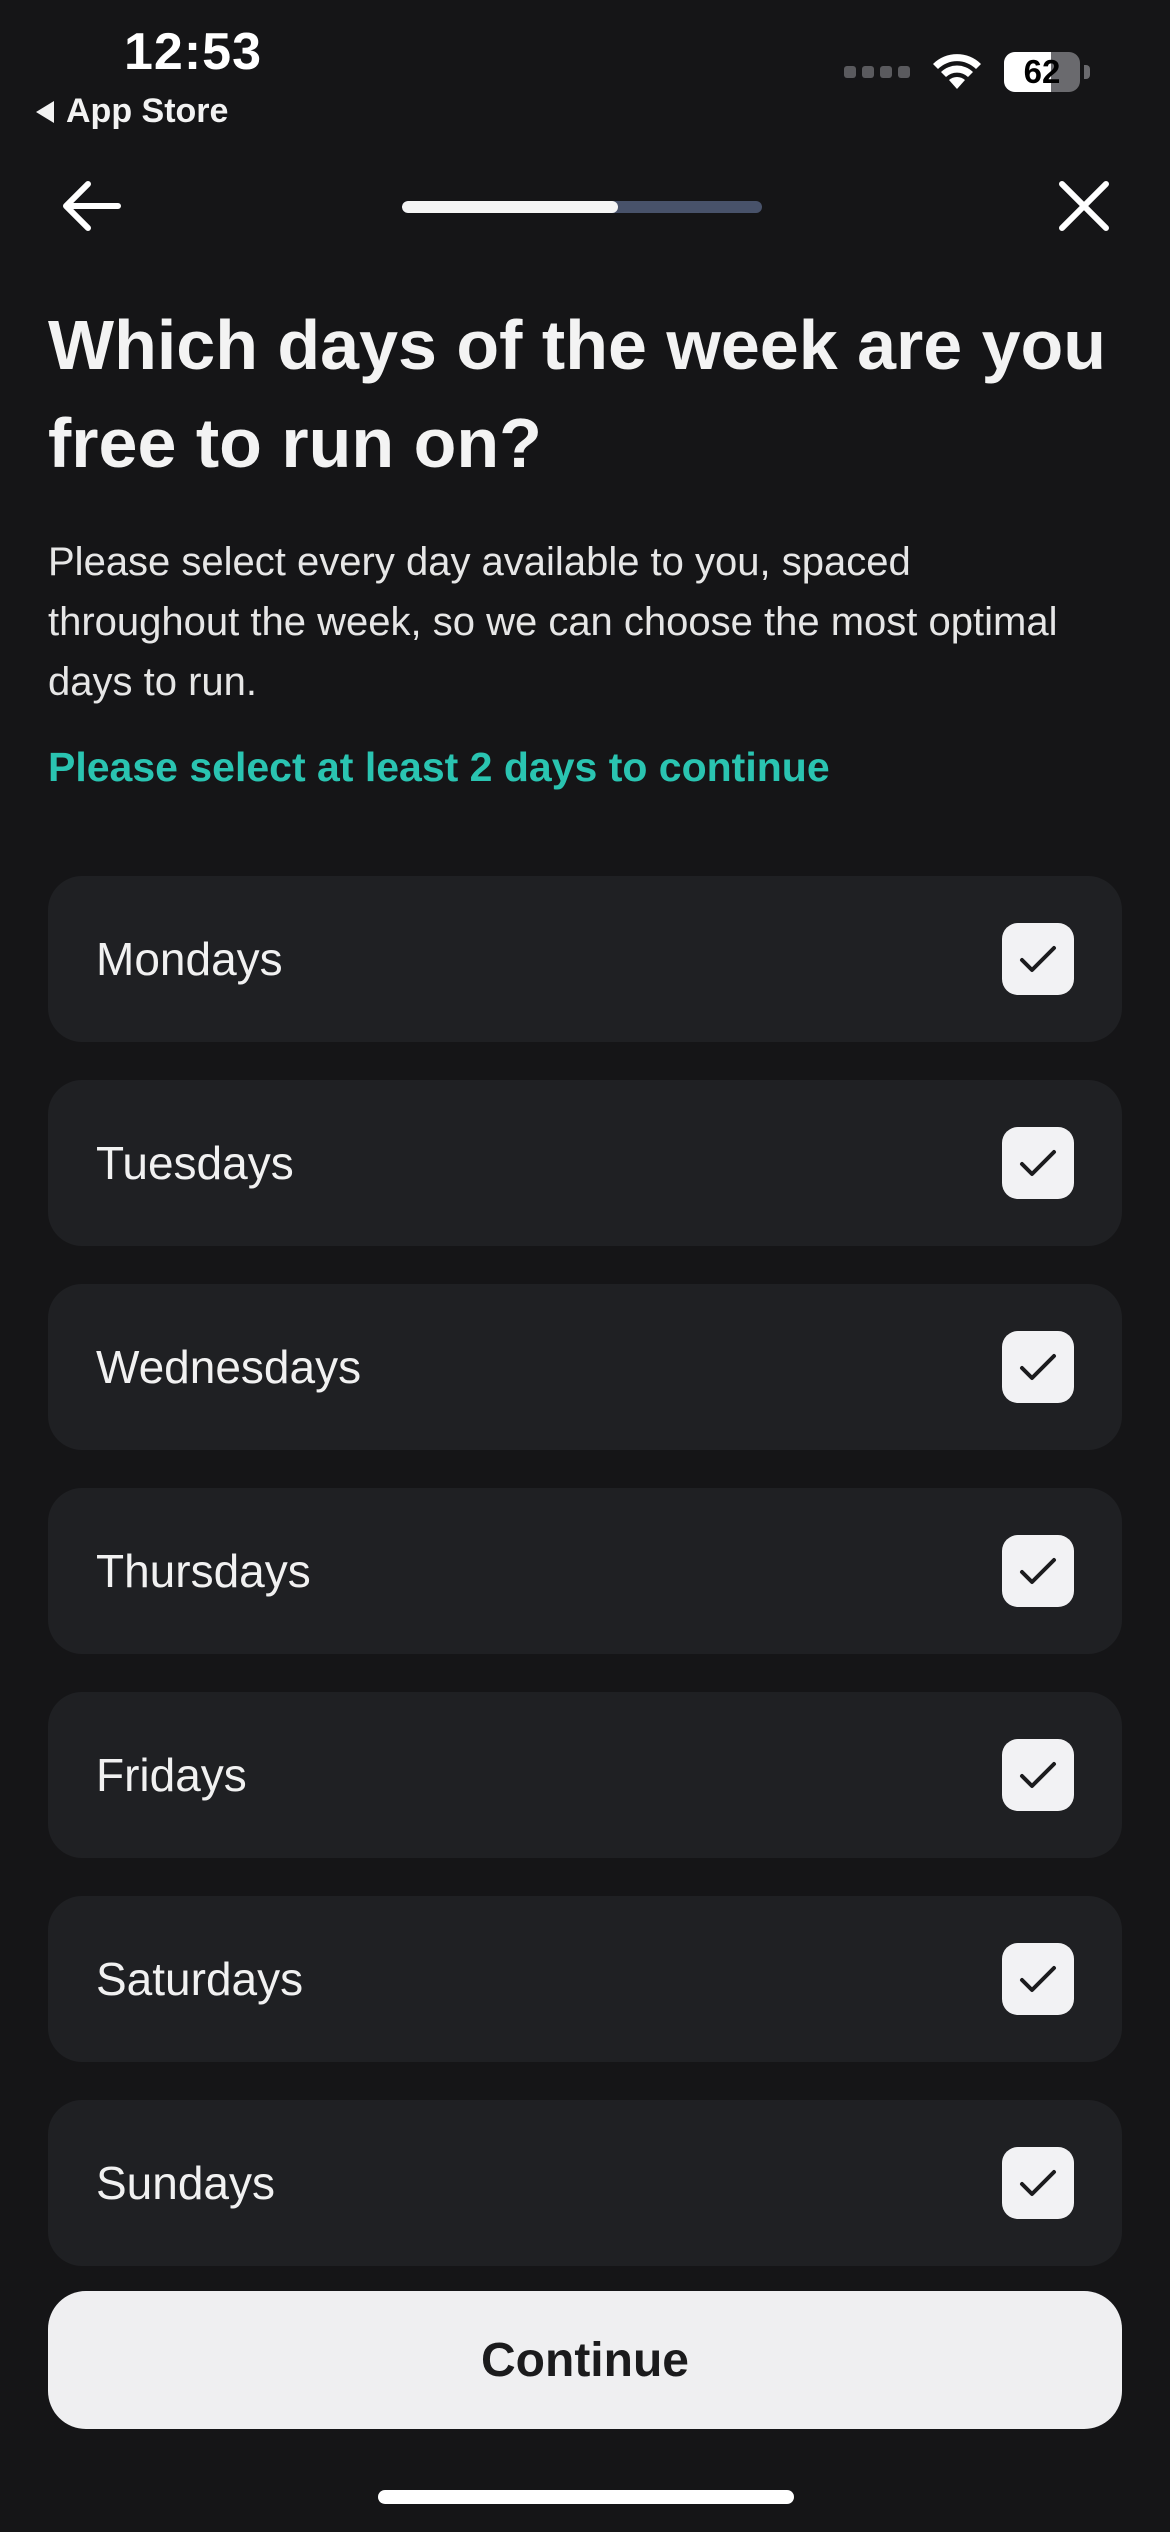  What do you see at coordinates (585, 959) in the screenshot?
I see `day-option-monday: Mondays` at bounding box center [585, 959].